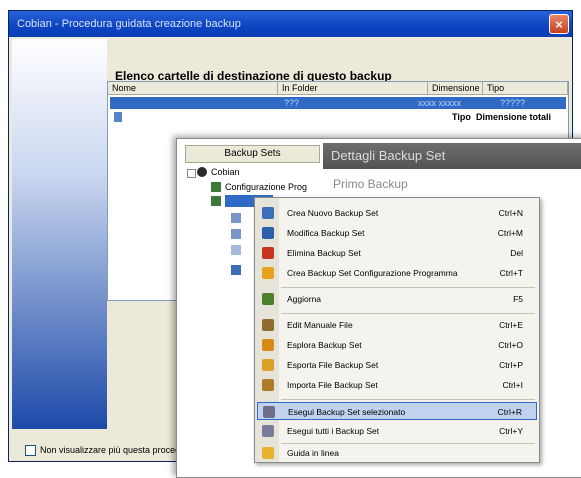 Image resolution: width=581 pixels, height=478 pixels. I want to click on menu-item-edit-backup-set: Modifica Backup Set Ctrl+M, so click(397, 233).